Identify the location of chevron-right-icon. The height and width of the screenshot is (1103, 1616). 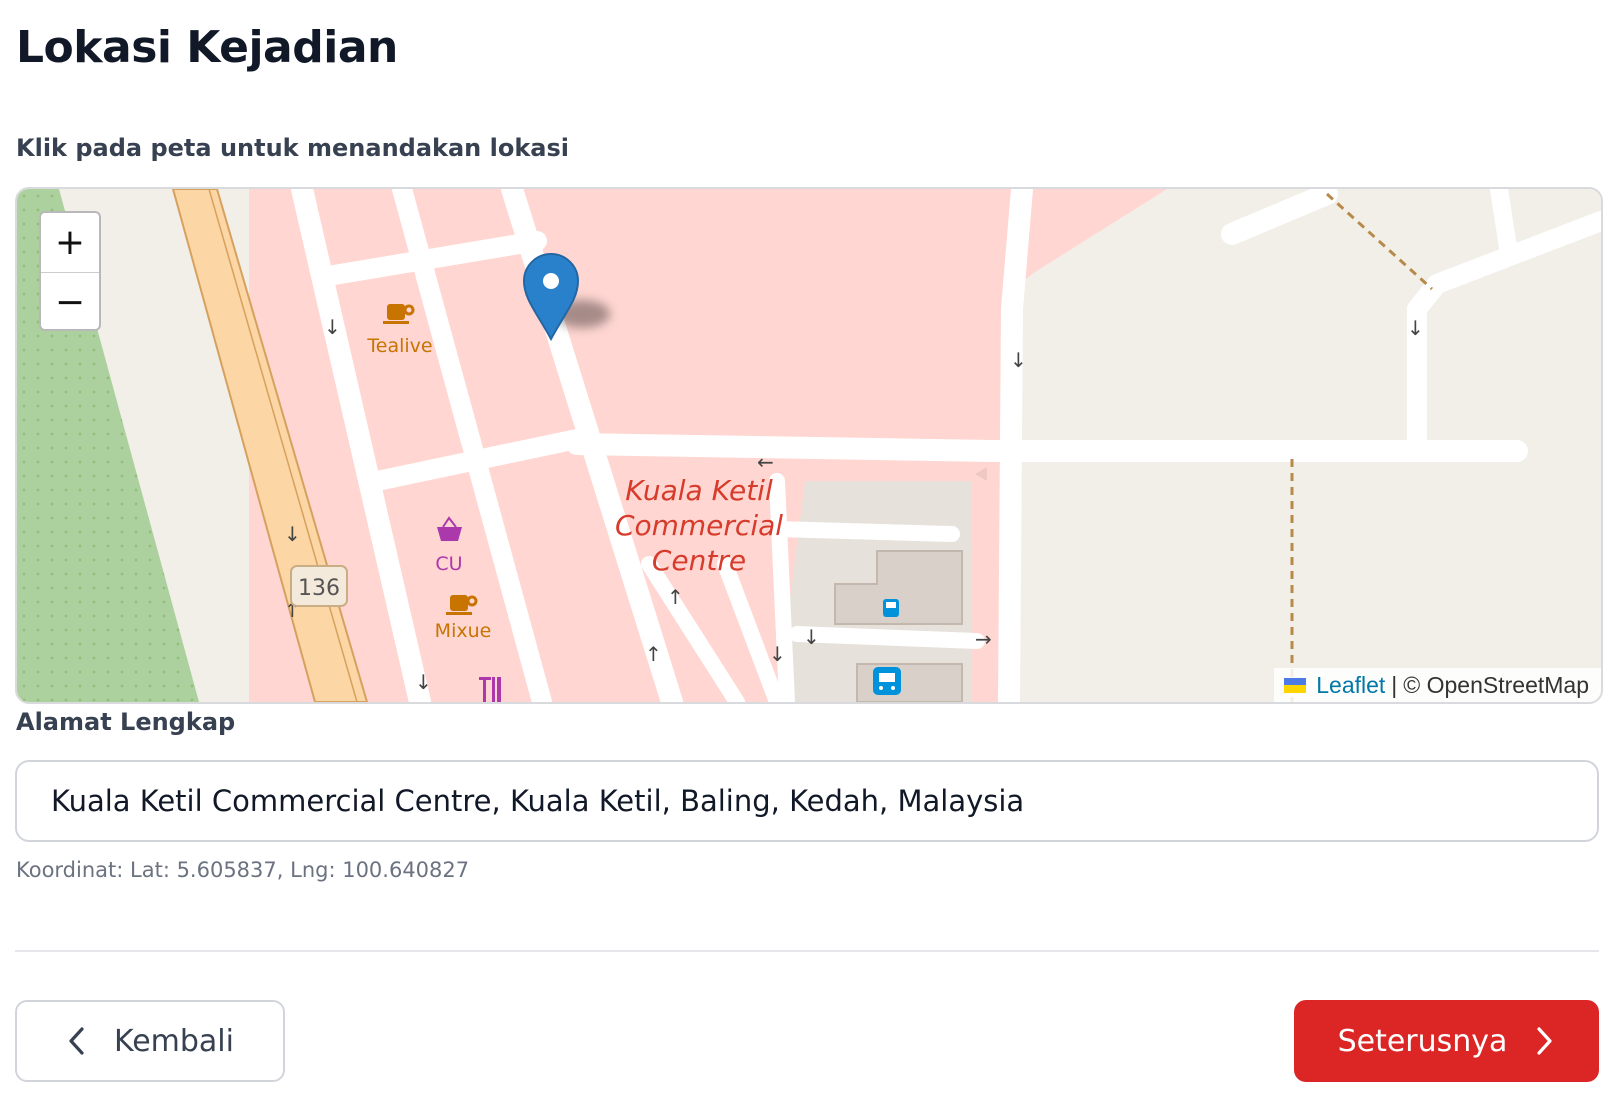
(1545, 1041).